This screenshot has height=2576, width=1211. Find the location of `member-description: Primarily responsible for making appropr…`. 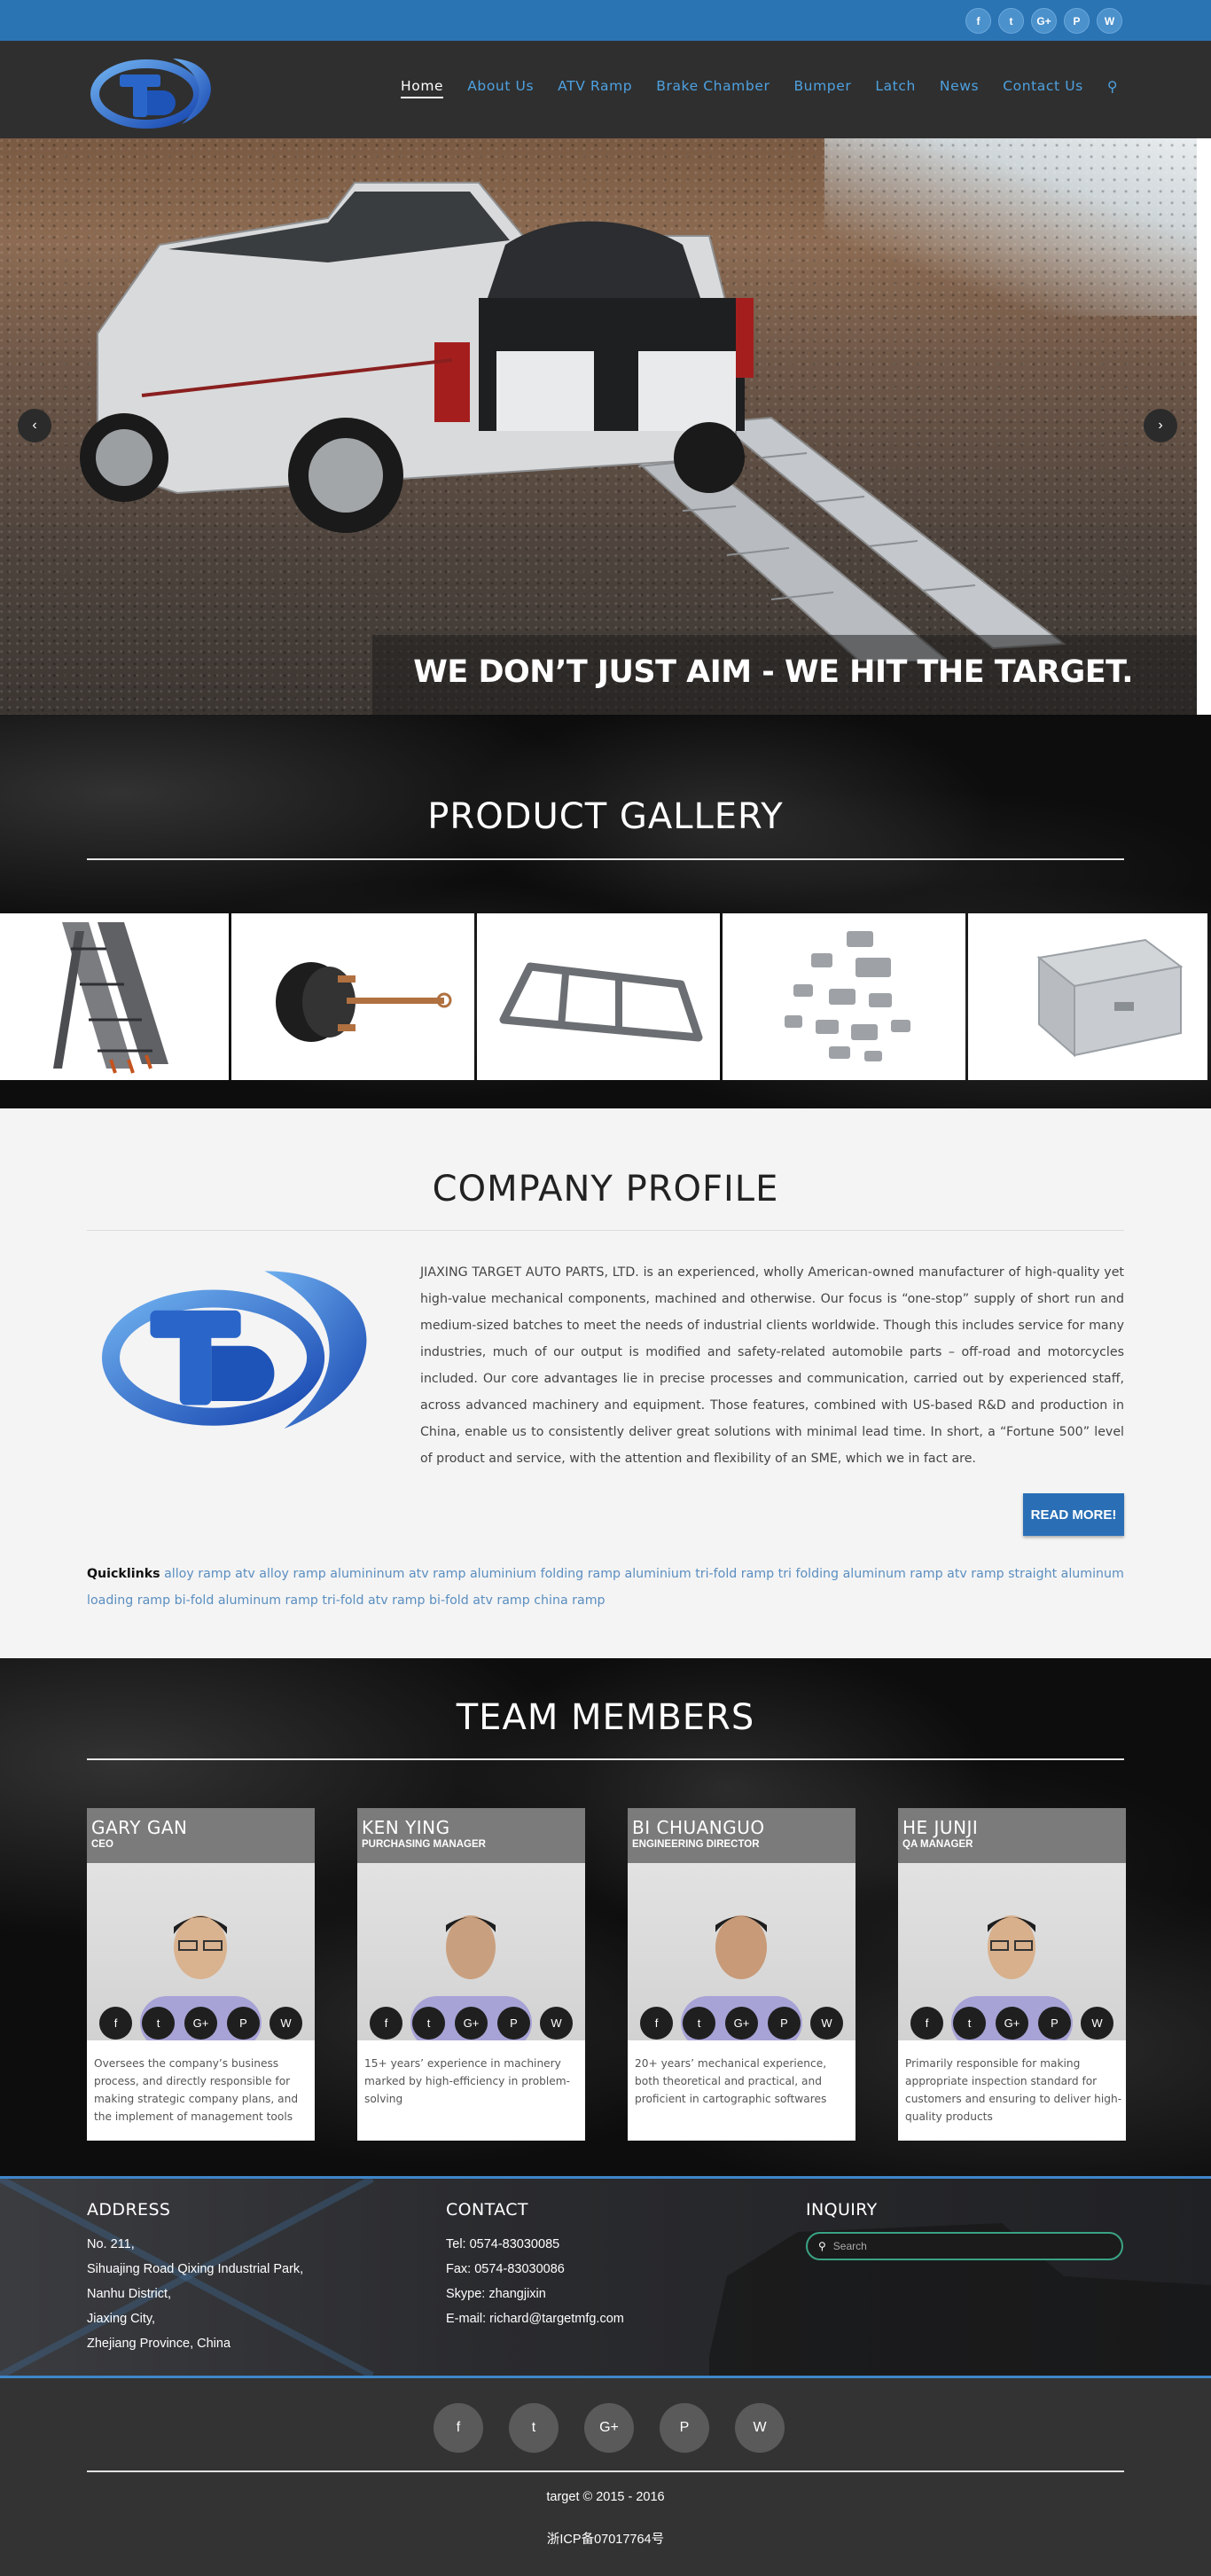

member-description: Primarily responsible for making appropr… is located at coordinates (1013, 2090).